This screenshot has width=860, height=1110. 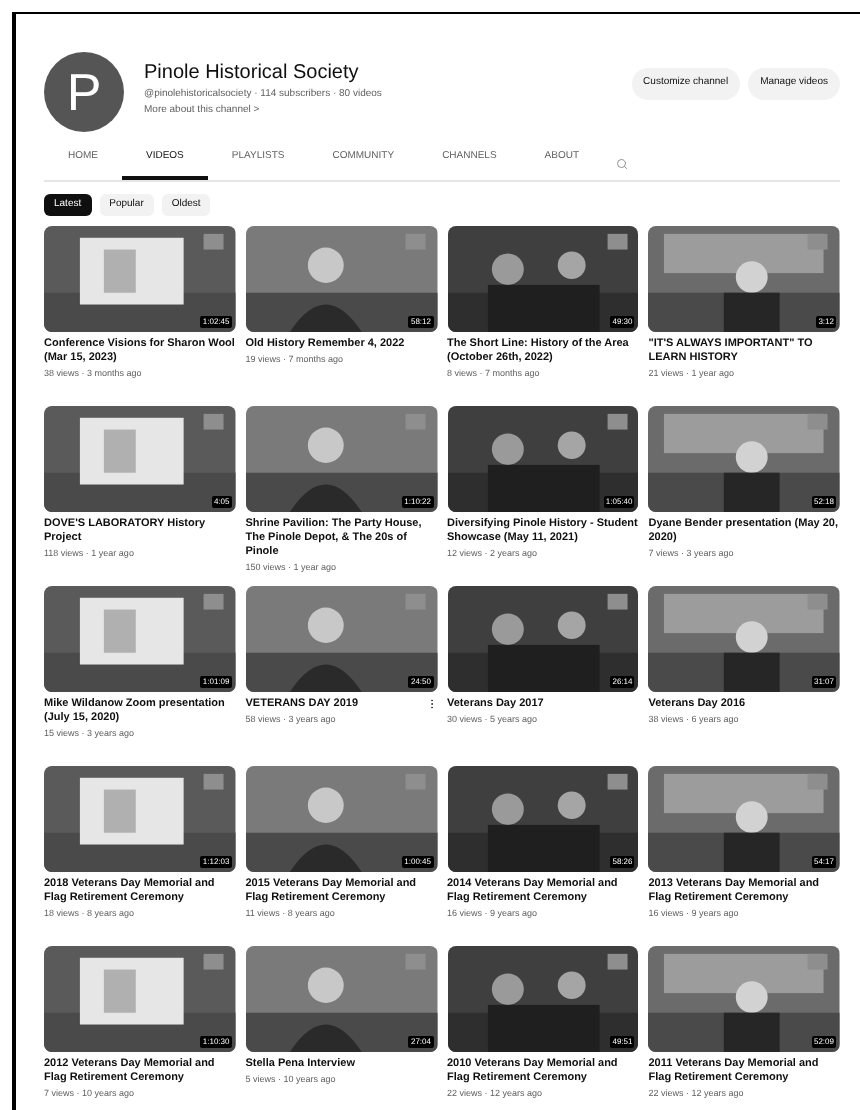 I want to click on channel-avatar: P, so click(x=84, y=92).